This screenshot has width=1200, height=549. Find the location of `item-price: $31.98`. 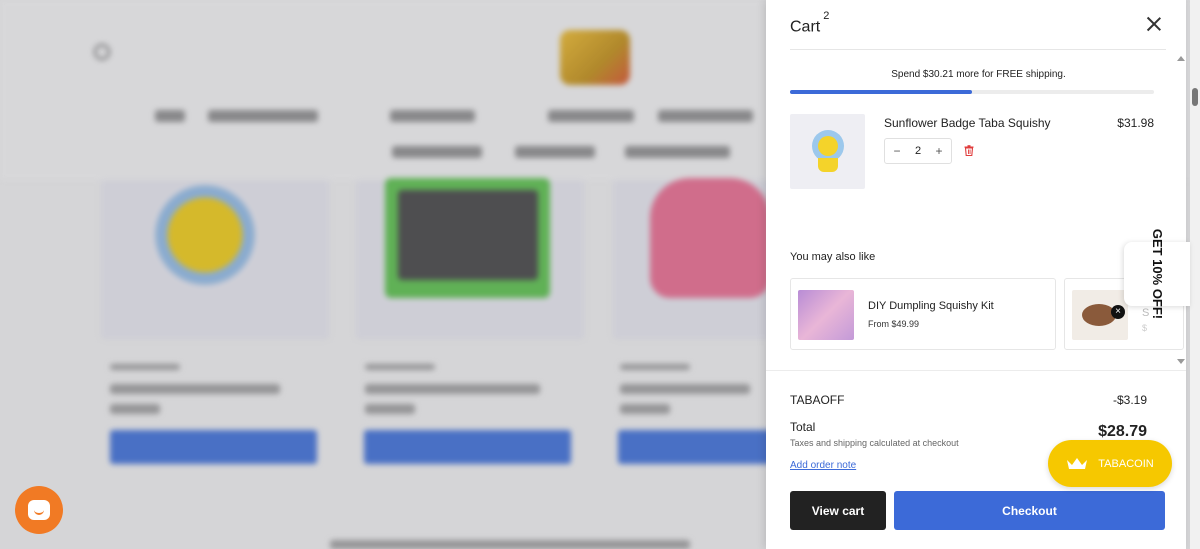

item-price: $31.98 is located at coordinates (1135, 123).